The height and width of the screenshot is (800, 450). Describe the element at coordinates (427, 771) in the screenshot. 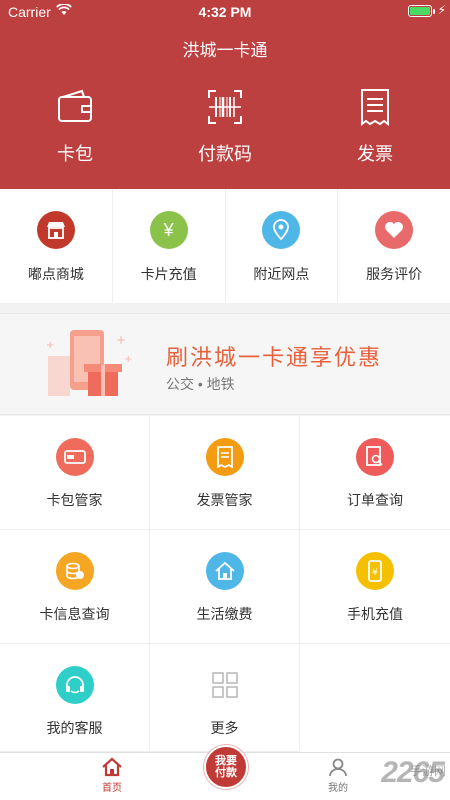

I see `watermark-site: 手游网` at that location.